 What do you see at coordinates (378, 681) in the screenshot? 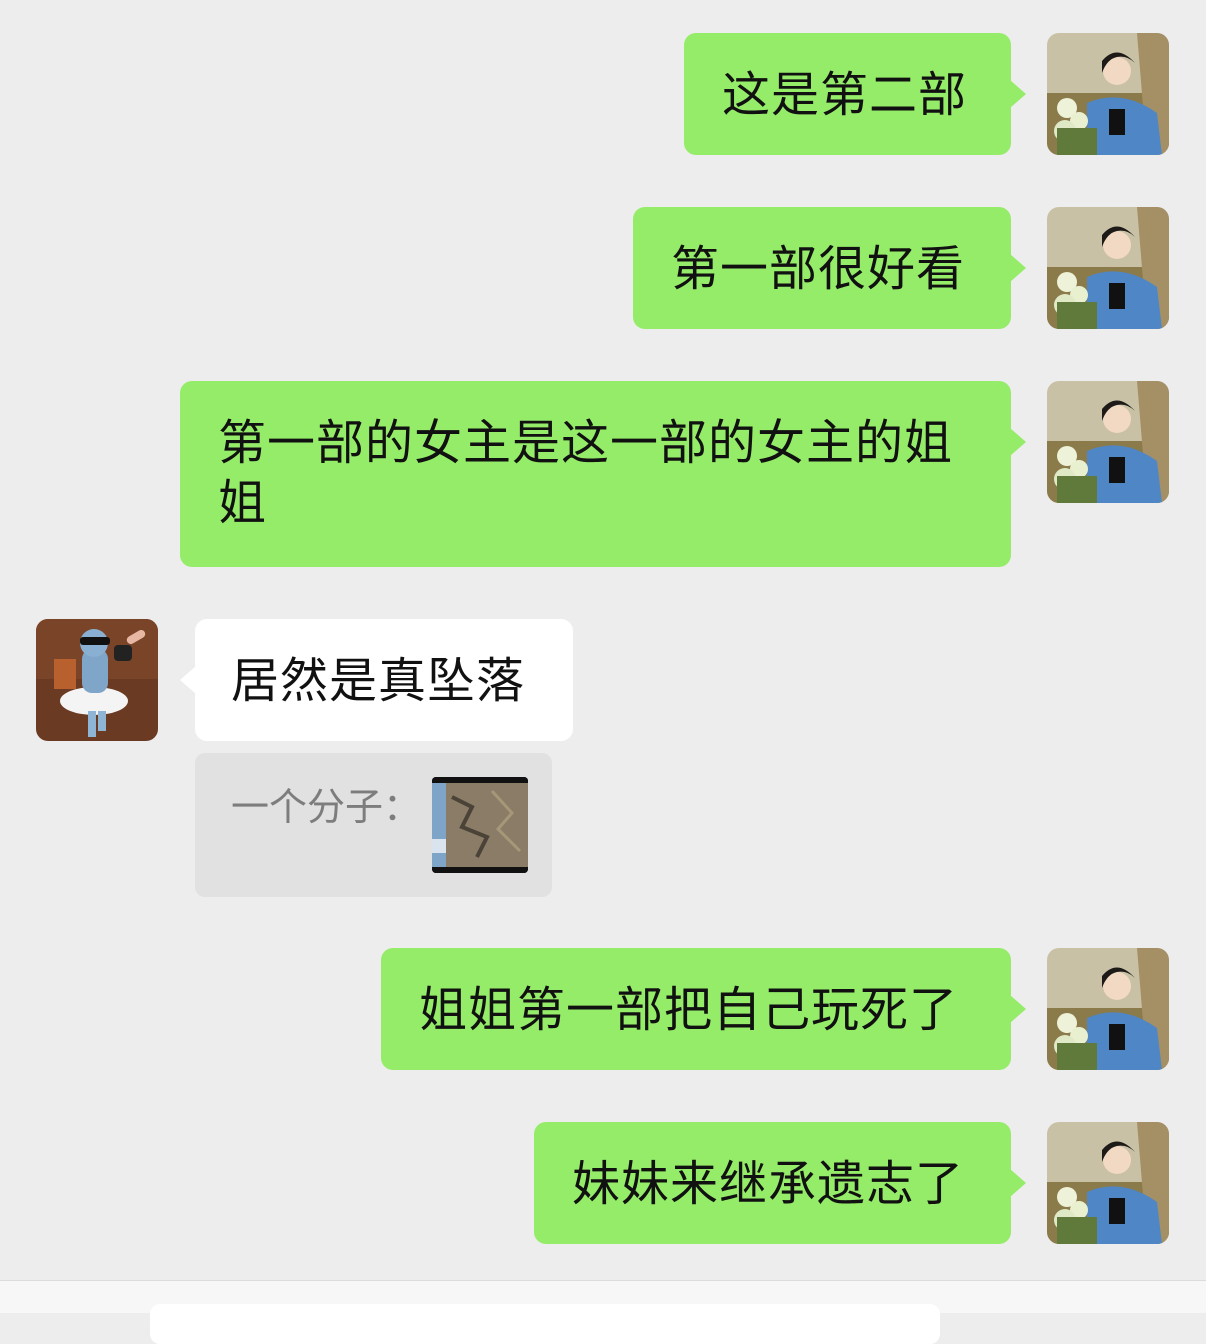
I see `message-text: 居然是真坠落` at bounding box center [378, 681].